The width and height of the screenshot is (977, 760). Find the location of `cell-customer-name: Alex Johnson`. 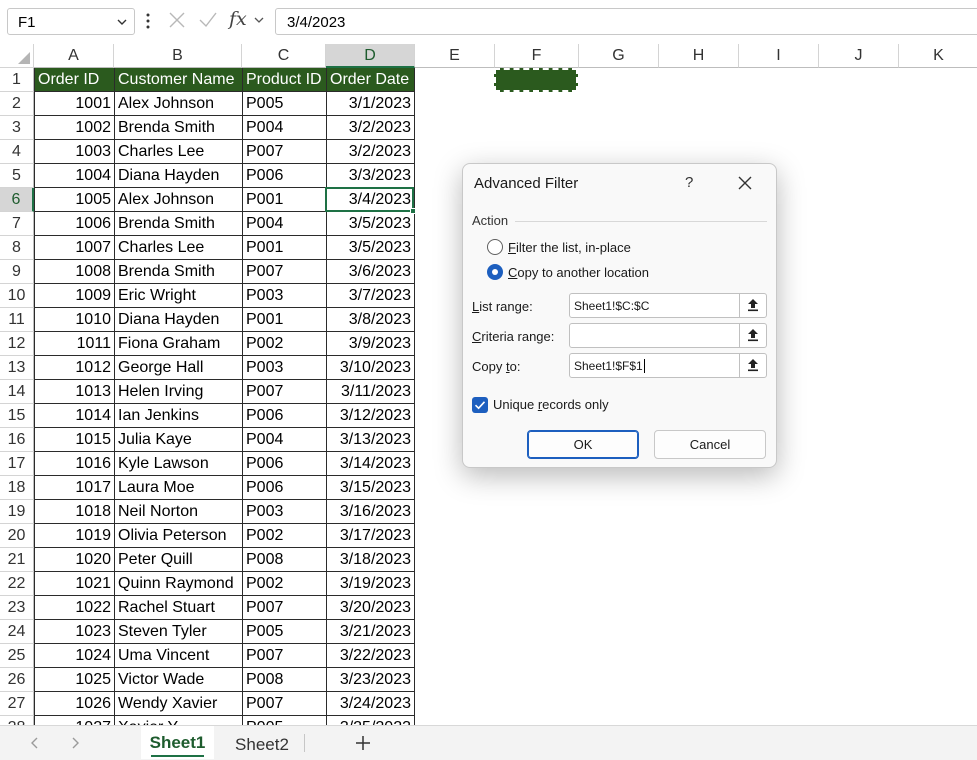

cell-customer-name: Alex Johnson is located at coordinates (179, 200).